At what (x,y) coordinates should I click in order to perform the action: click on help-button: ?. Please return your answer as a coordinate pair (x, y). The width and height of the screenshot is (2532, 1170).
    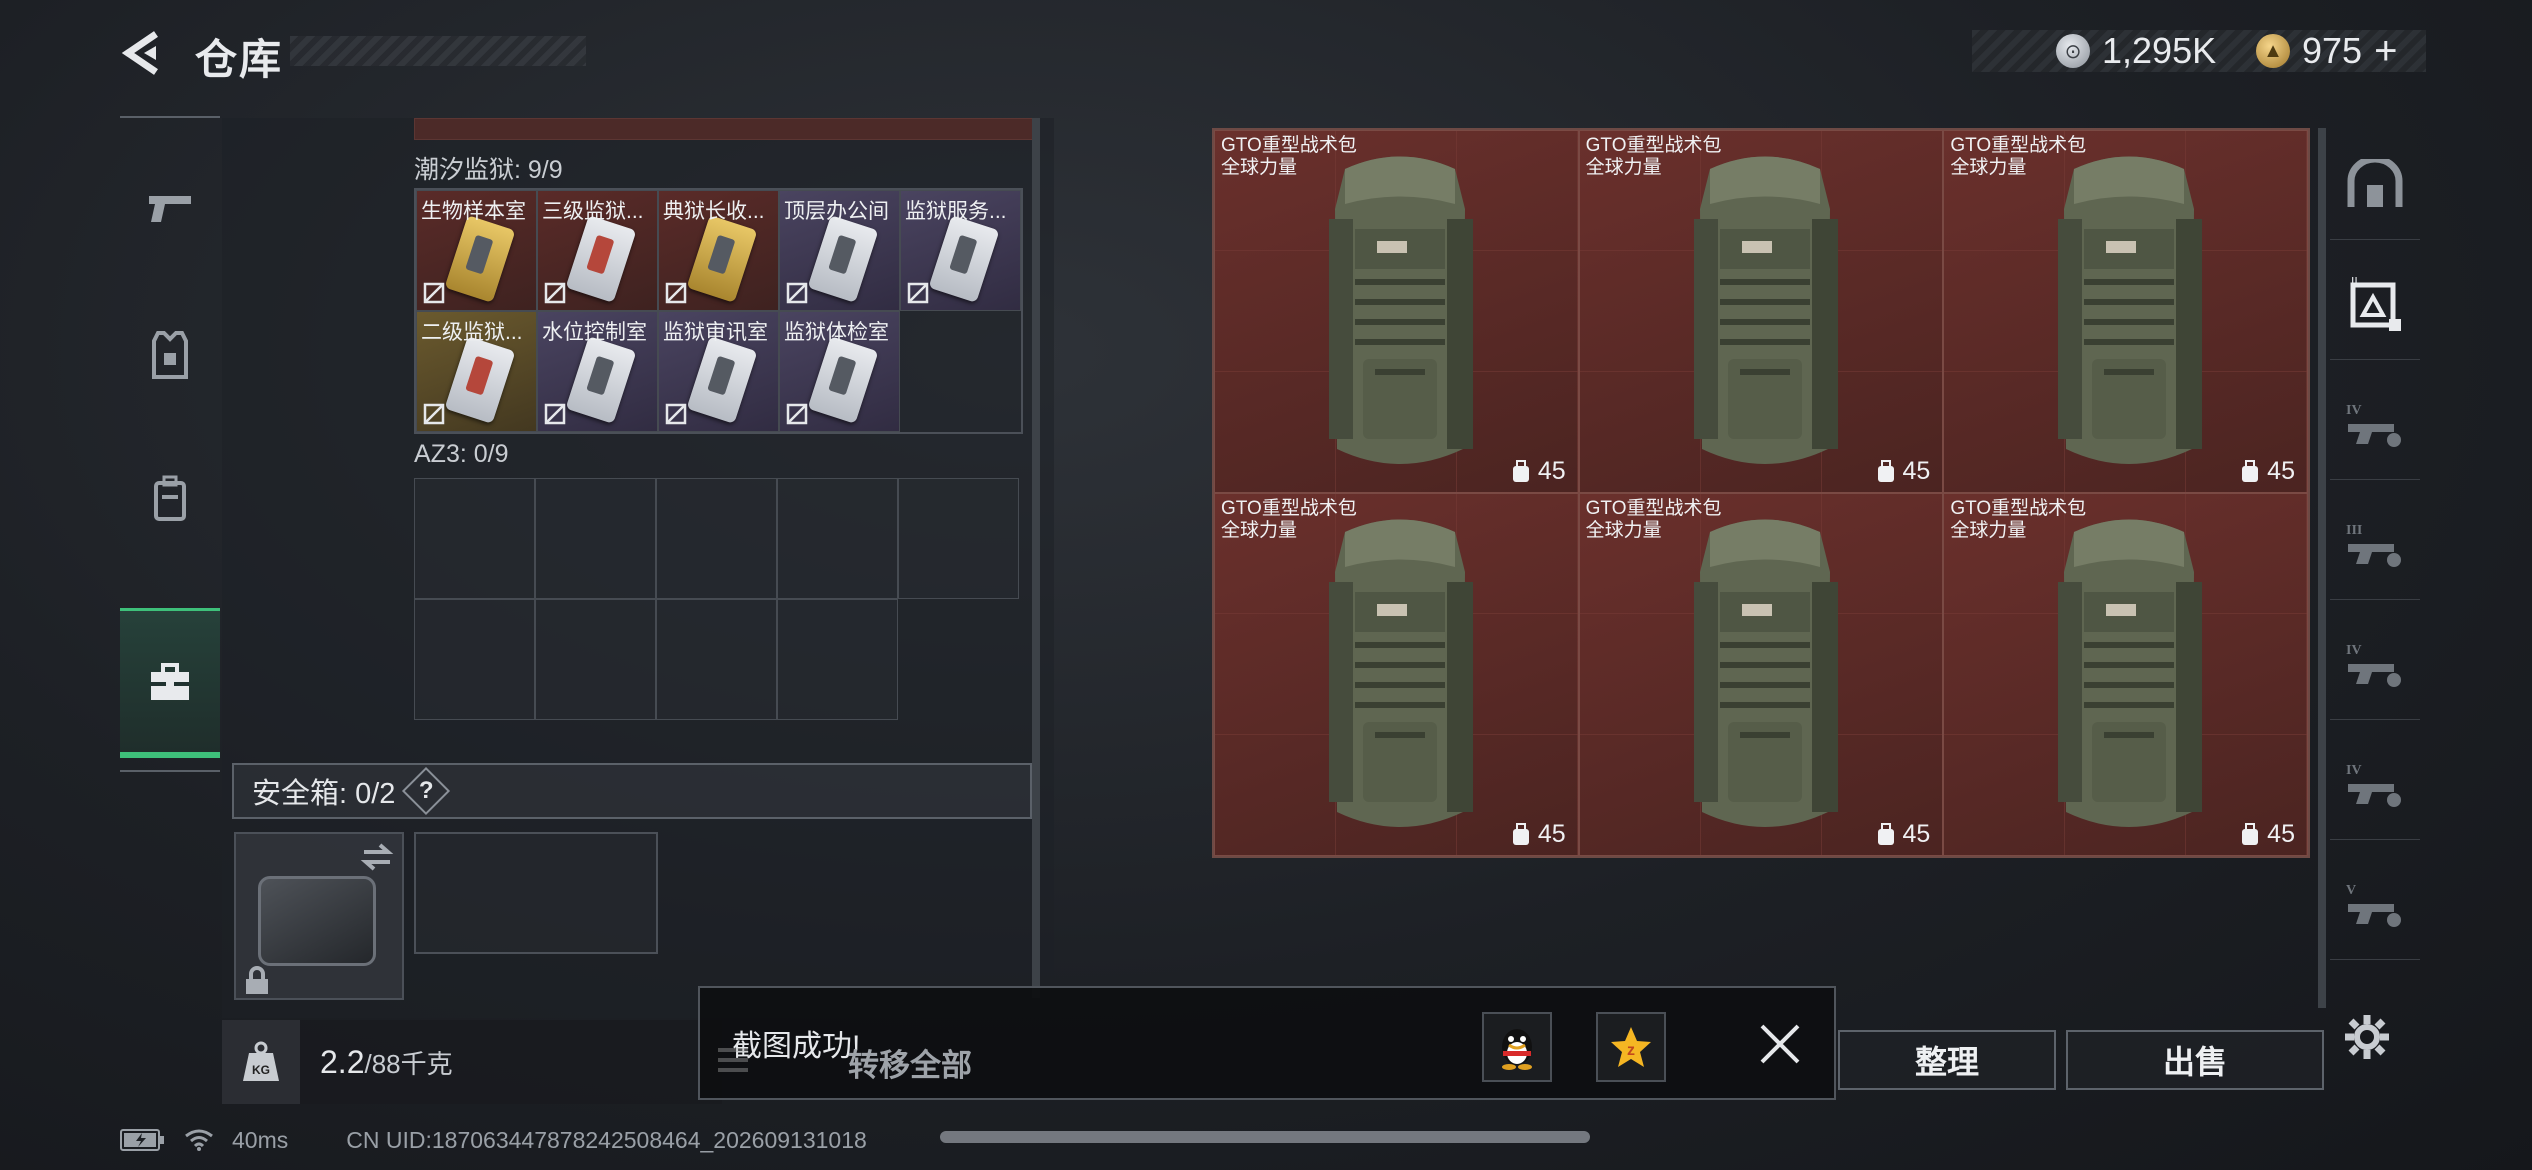
    Looking at the image, I should click on (426, 791).